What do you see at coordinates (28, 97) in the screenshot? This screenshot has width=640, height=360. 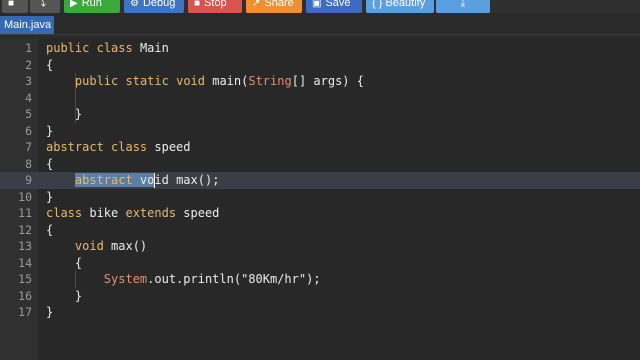 I see `line-number: 4` at bounding box center [28, 97].